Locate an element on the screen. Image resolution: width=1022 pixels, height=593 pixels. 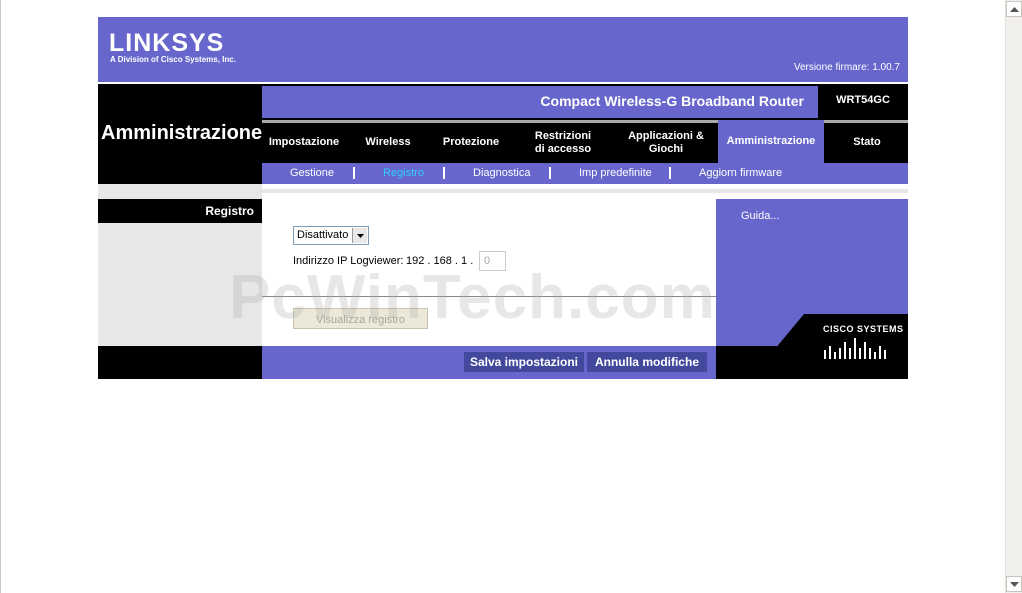
chevron-up-icon is located at coordinates (1014, 9).